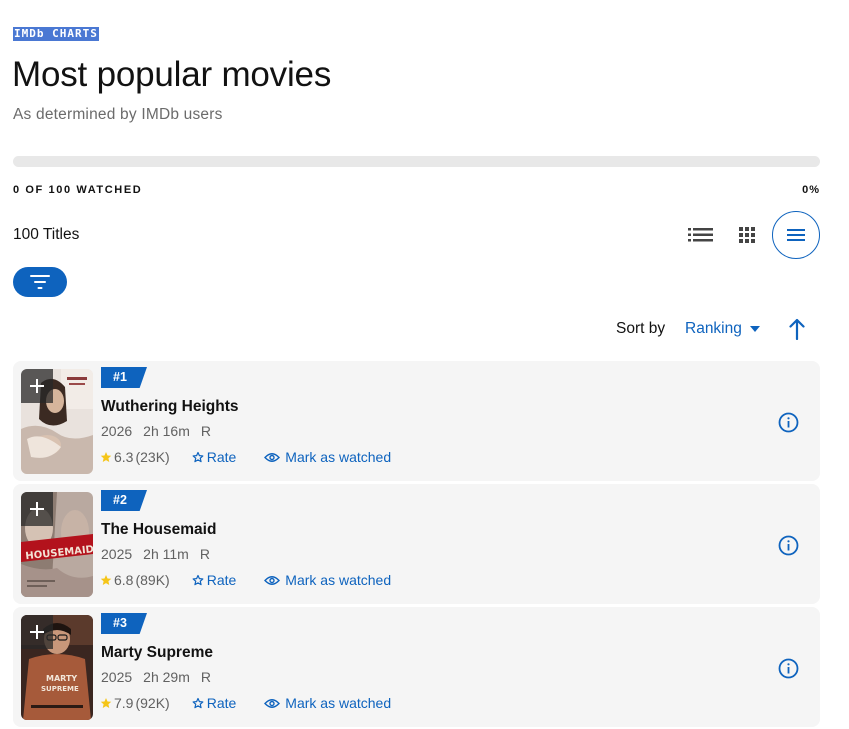 The image size is (849, 729). What do you see at coordinates (641, 328) in the screenshot?
I see `sort-label: Sort by` at bounding box center [641, 328].